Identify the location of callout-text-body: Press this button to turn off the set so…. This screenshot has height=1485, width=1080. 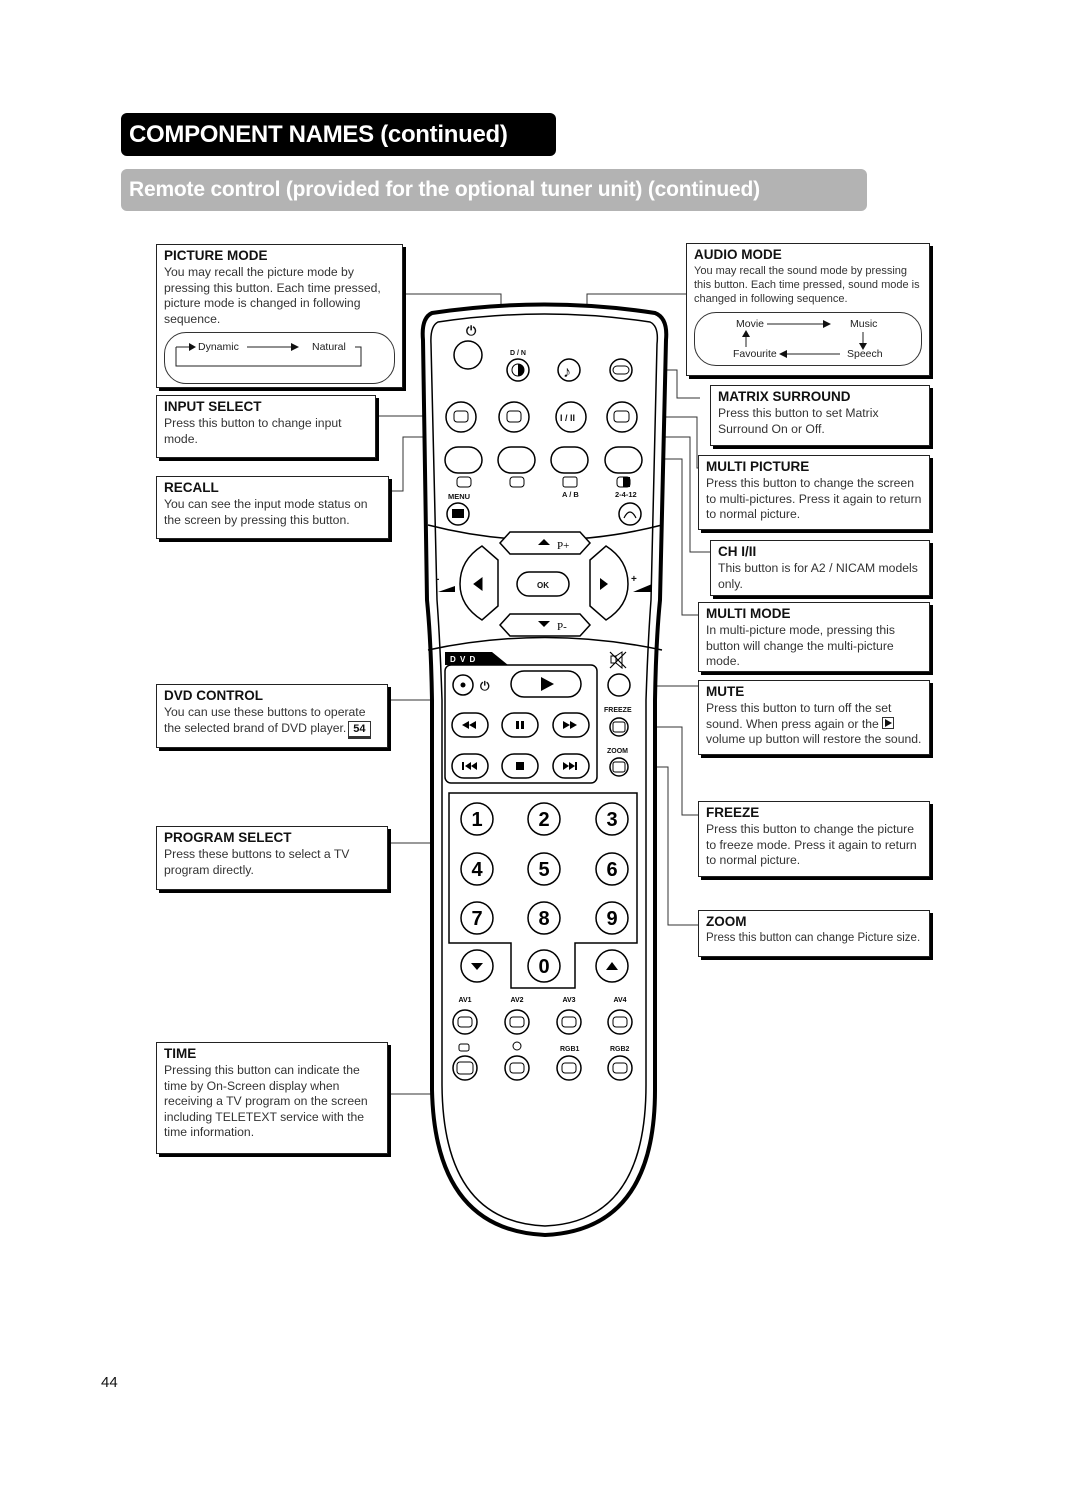
(799, 716).